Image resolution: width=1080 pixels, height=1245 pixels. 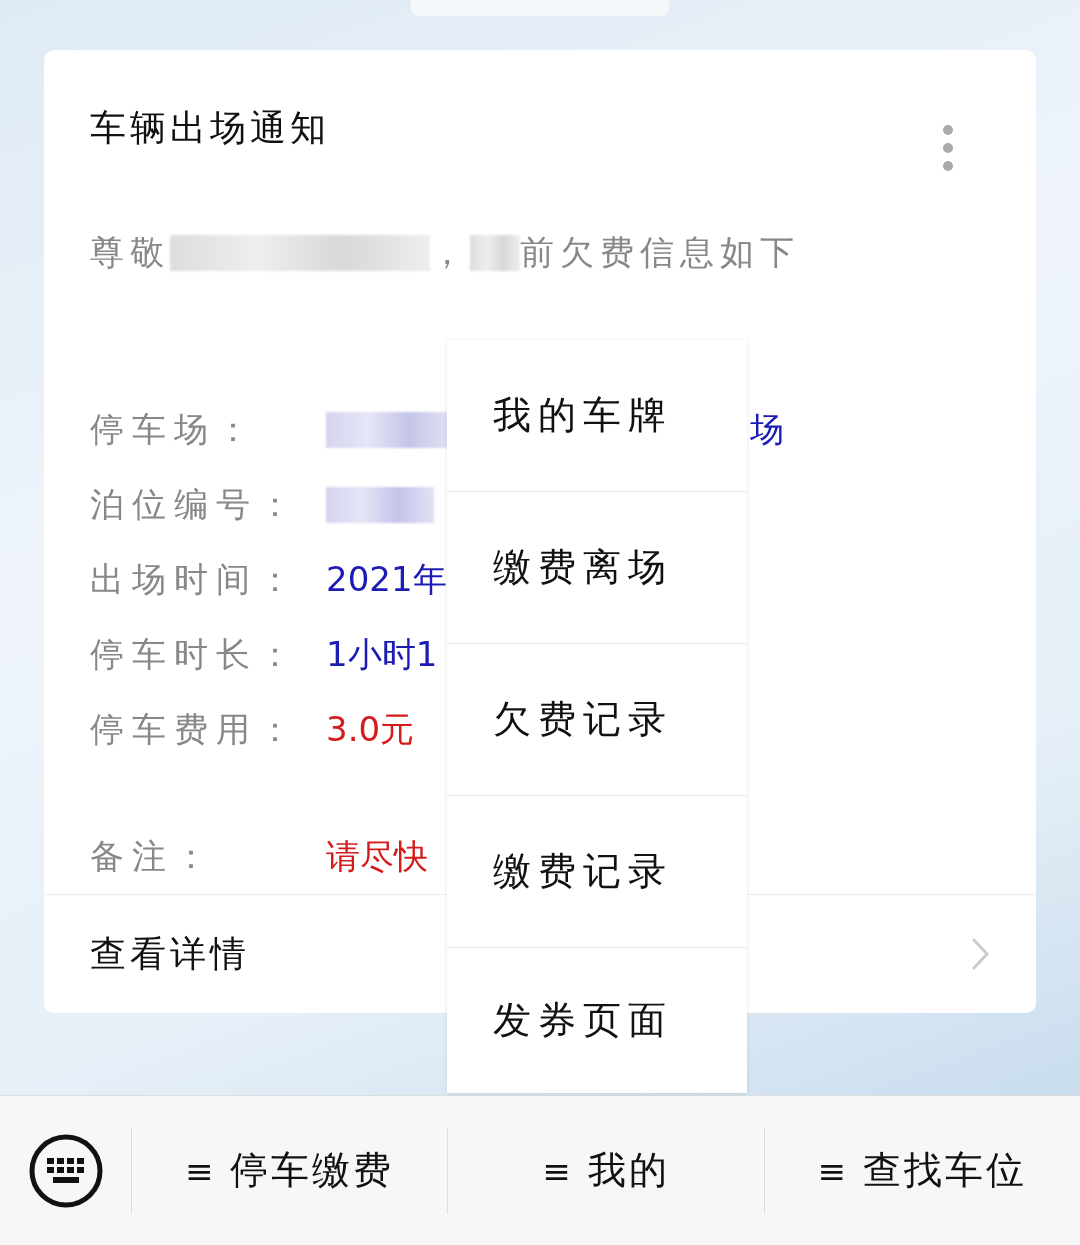 I want to click on field-label: 停车费用：, so click(x=195, y=729).